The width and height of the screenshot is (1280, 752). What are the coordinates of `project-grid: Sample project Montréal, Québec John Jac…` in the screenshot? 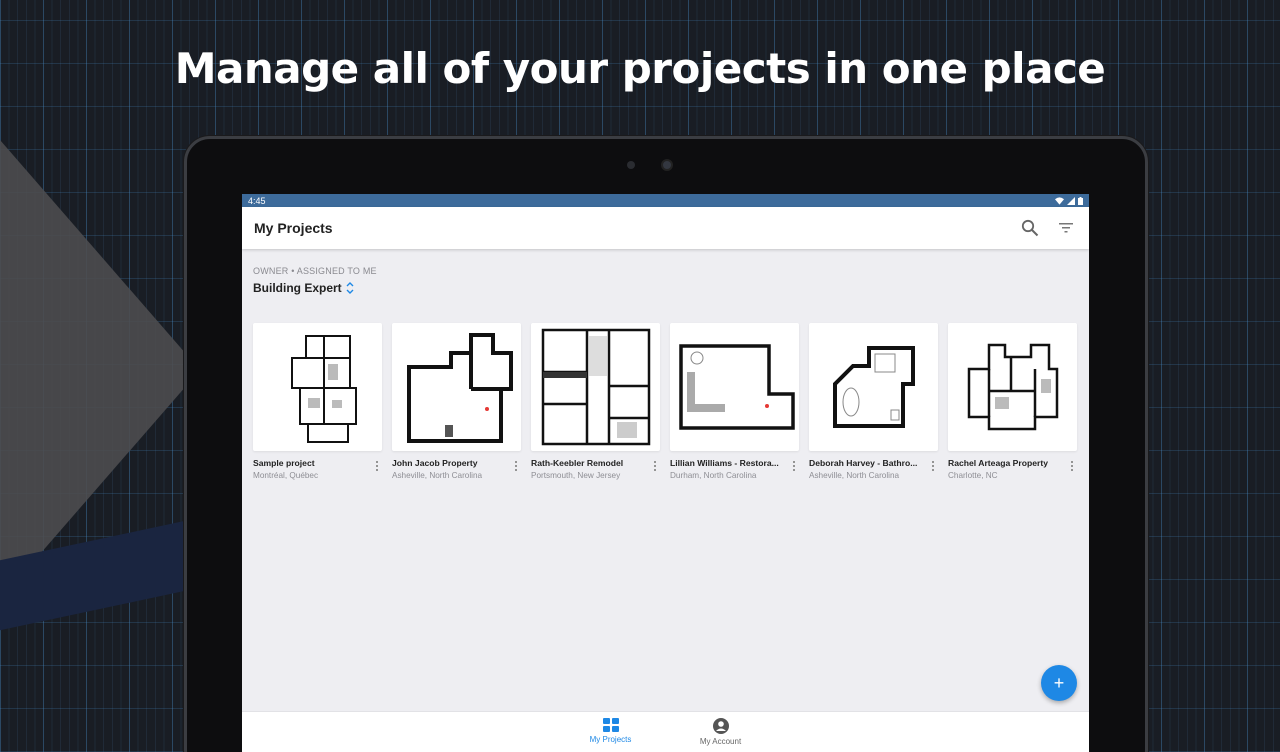 It's located at (665, 401).